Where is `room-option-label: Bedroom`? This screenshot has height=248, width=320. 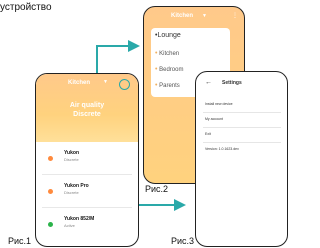 room-option-label: Bedroom is located at coordinates (171, 70).